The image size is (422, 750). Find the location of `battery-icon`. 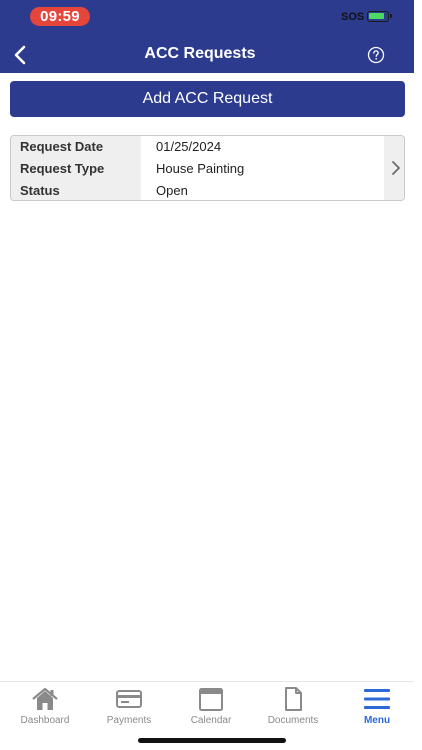

battery-icon is located at coordinates (379, 16).